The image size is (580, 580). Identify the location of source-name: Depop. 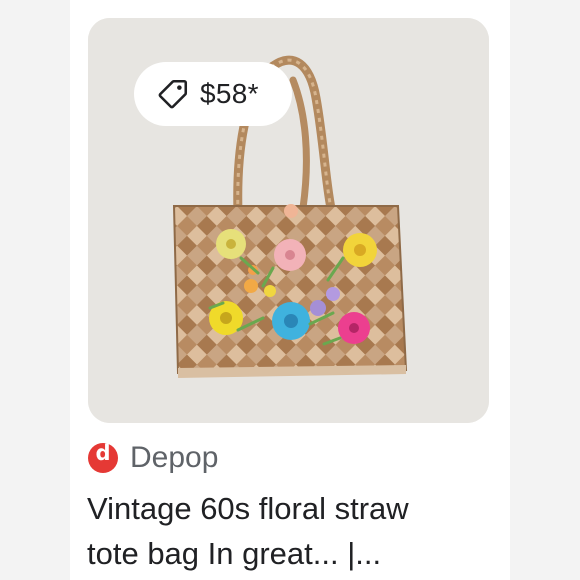
(174, 457).